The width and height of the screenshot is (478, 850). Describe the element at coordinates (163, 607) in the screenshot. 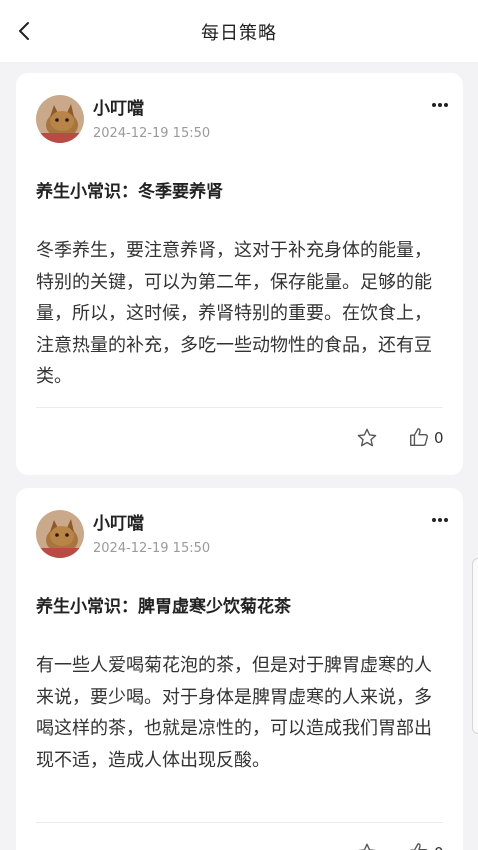

I see `post-title: 养生小常识：脾胃虚寒少饮菊花茶` at that location.